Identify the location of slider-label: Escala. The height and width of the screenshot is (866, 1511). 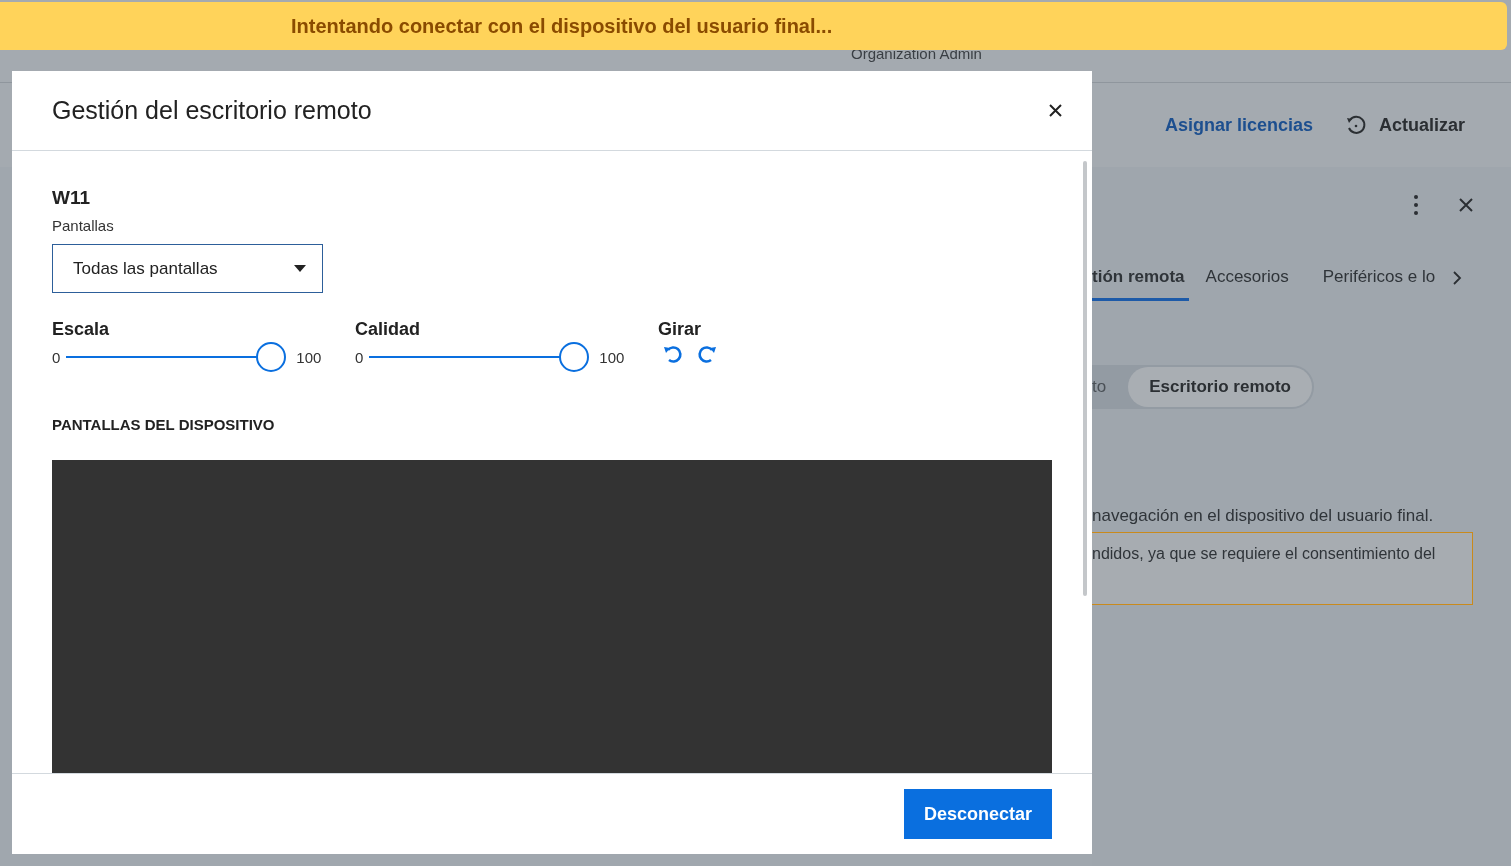
(81, 329).